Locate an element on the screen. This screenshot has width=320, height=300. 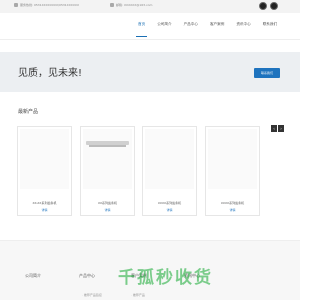
watermark-logo: 千孤秒收货 is located at coordinates (165, 278).